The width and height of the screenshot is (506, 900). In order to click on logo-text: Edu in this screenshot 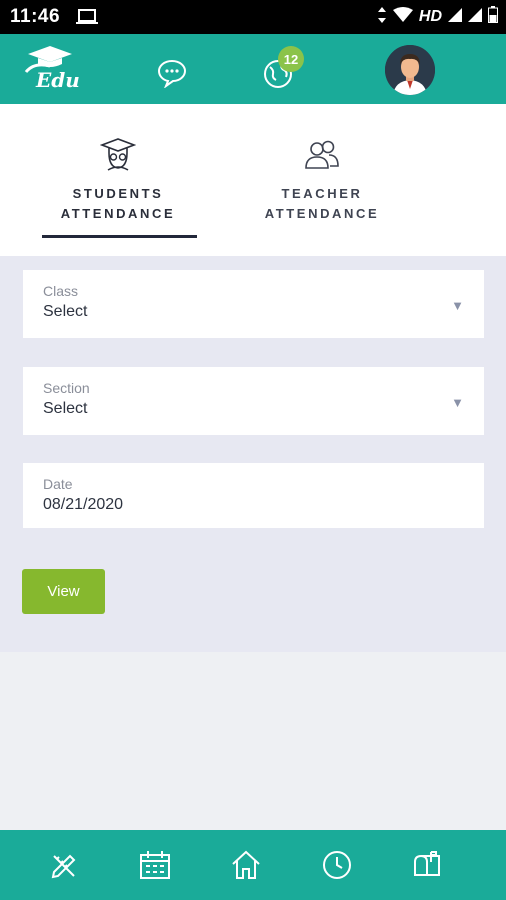, I will do `click(58, 80)`.